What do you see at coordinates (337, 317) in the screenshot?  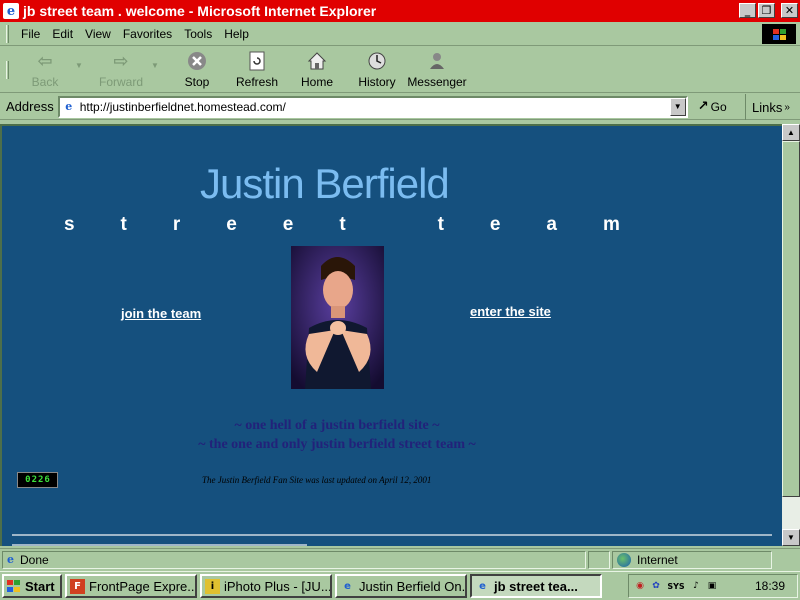 I see `justin-berfield-photo` at bounding box center [337, 317].